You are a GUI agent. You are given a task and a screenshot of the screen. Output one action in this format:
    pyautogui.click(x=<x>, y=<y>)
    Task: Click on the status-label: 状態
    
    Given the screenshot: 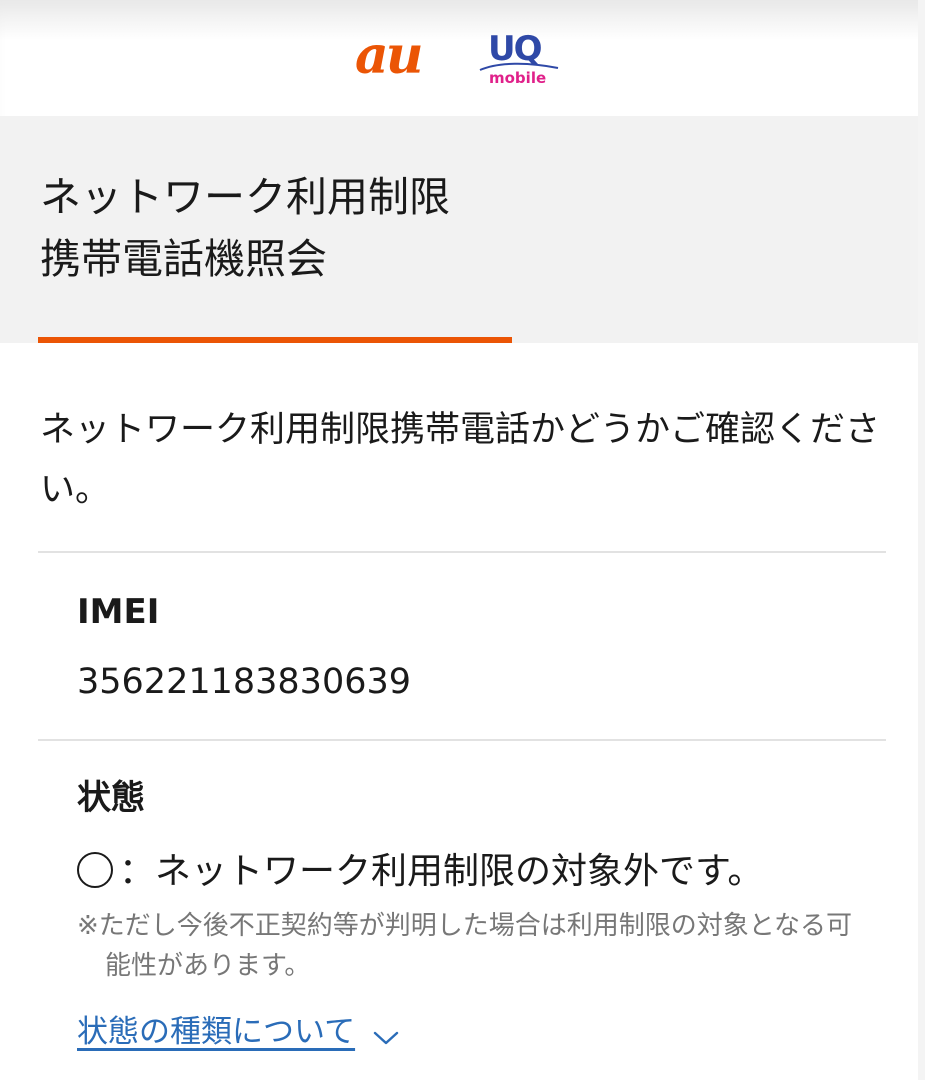 What is the action you would take?
    pyautogui.click(x=111, y=798)
    